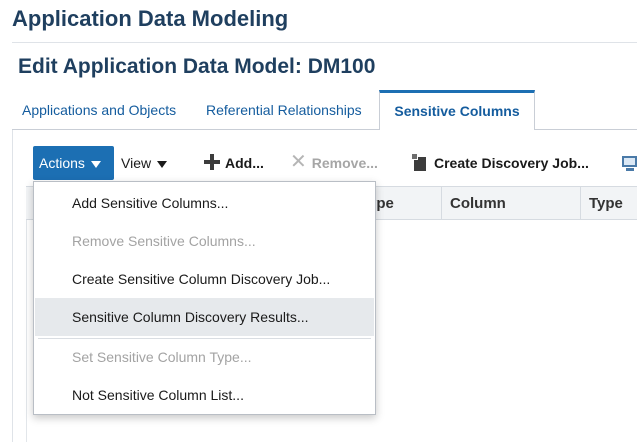 Image resolution: width=637 pixels, height=442 pixels. Describe the element at coordinates (628, 164) in the screenshot. I see `monitor-icon` at that location.